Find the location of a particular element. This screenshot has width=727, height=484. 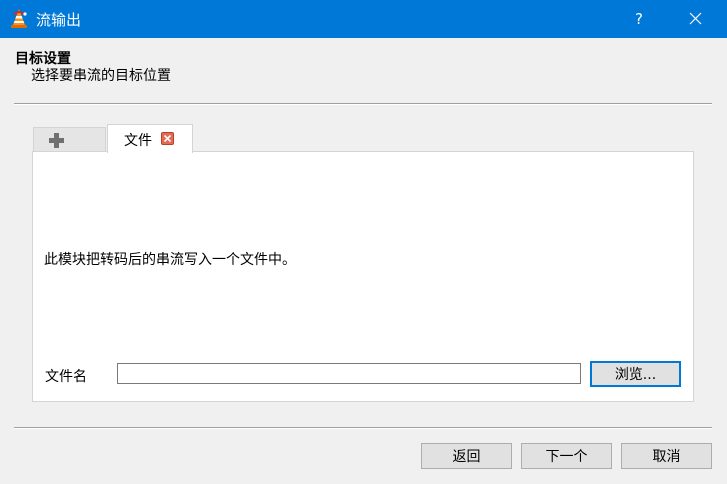

page-subtitle: 选择要串流的目标位置 is located at coordinates (101, 76).